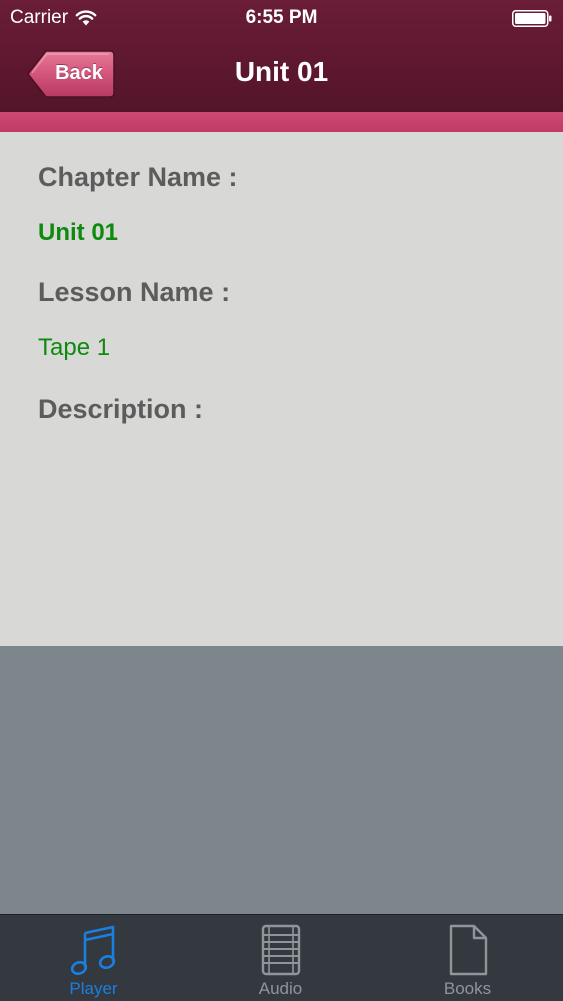 The image size is (563, 1001). Describe the element at coordinates (121, 409) in the screenshot. I see `description-label: Description :` at that location.